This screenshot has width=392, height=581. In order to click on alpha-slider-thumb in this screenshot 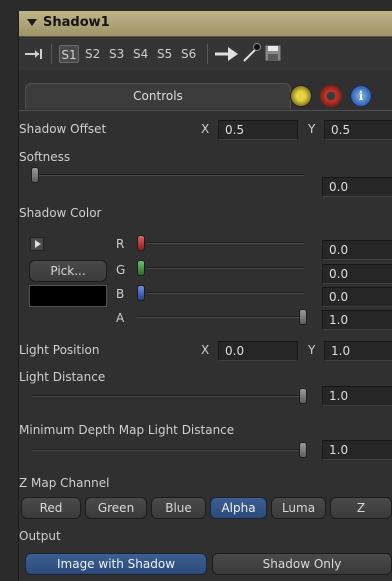, I will do `click(303, 317)`.